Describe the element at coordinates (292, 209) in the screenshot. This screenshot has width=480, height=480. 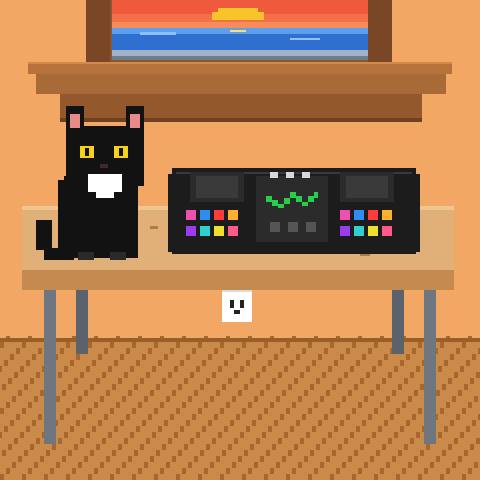
I see `mixer-panel` at that location.